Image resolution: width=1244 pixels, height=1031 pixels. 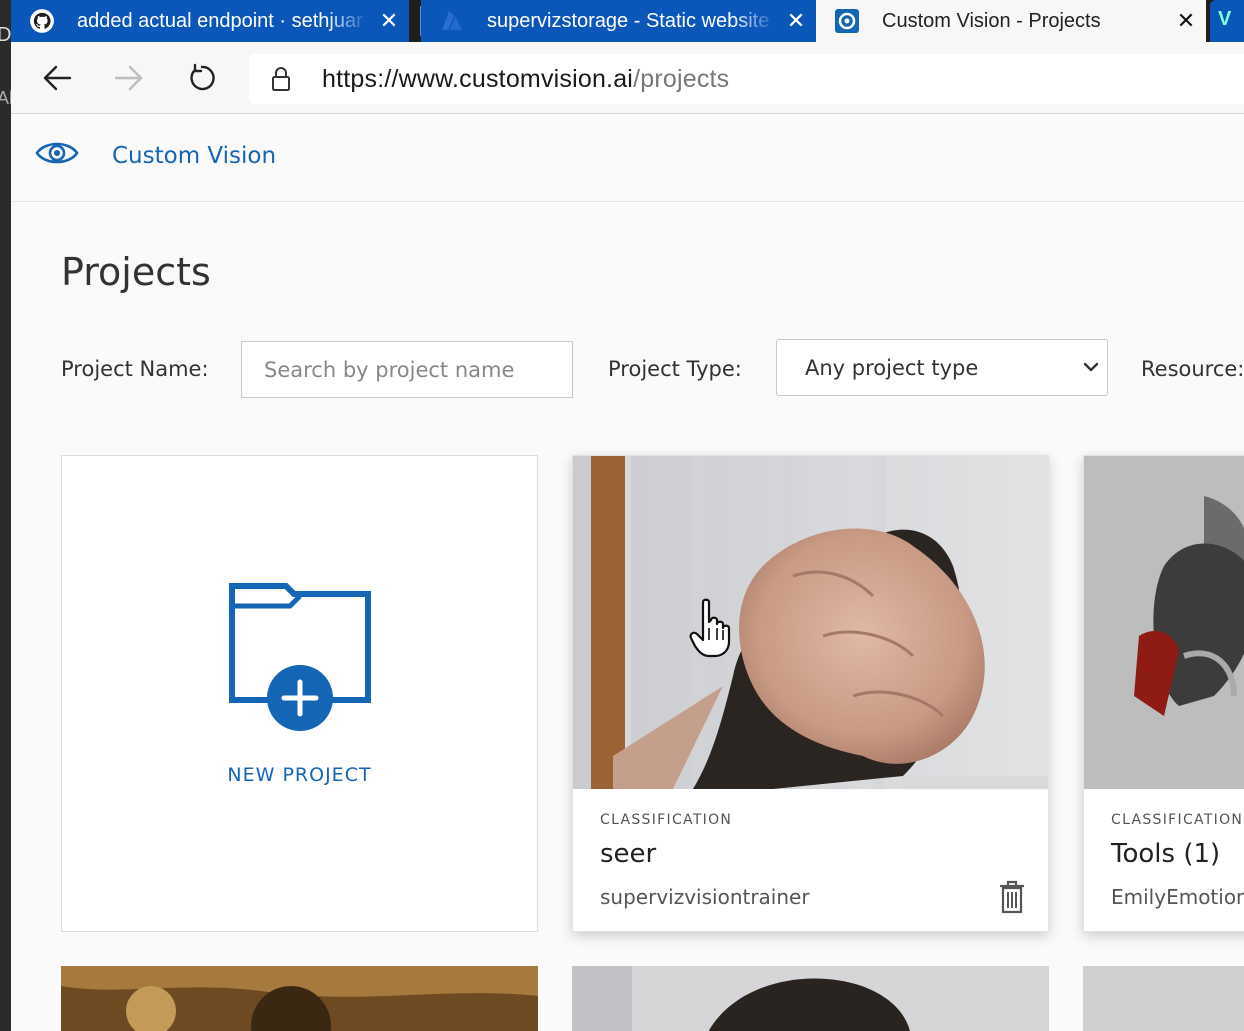 What do you see at coordinates (1227, 21) in the screenshot?
I see `tab-partial: V` at bounding box center [1227, 21].